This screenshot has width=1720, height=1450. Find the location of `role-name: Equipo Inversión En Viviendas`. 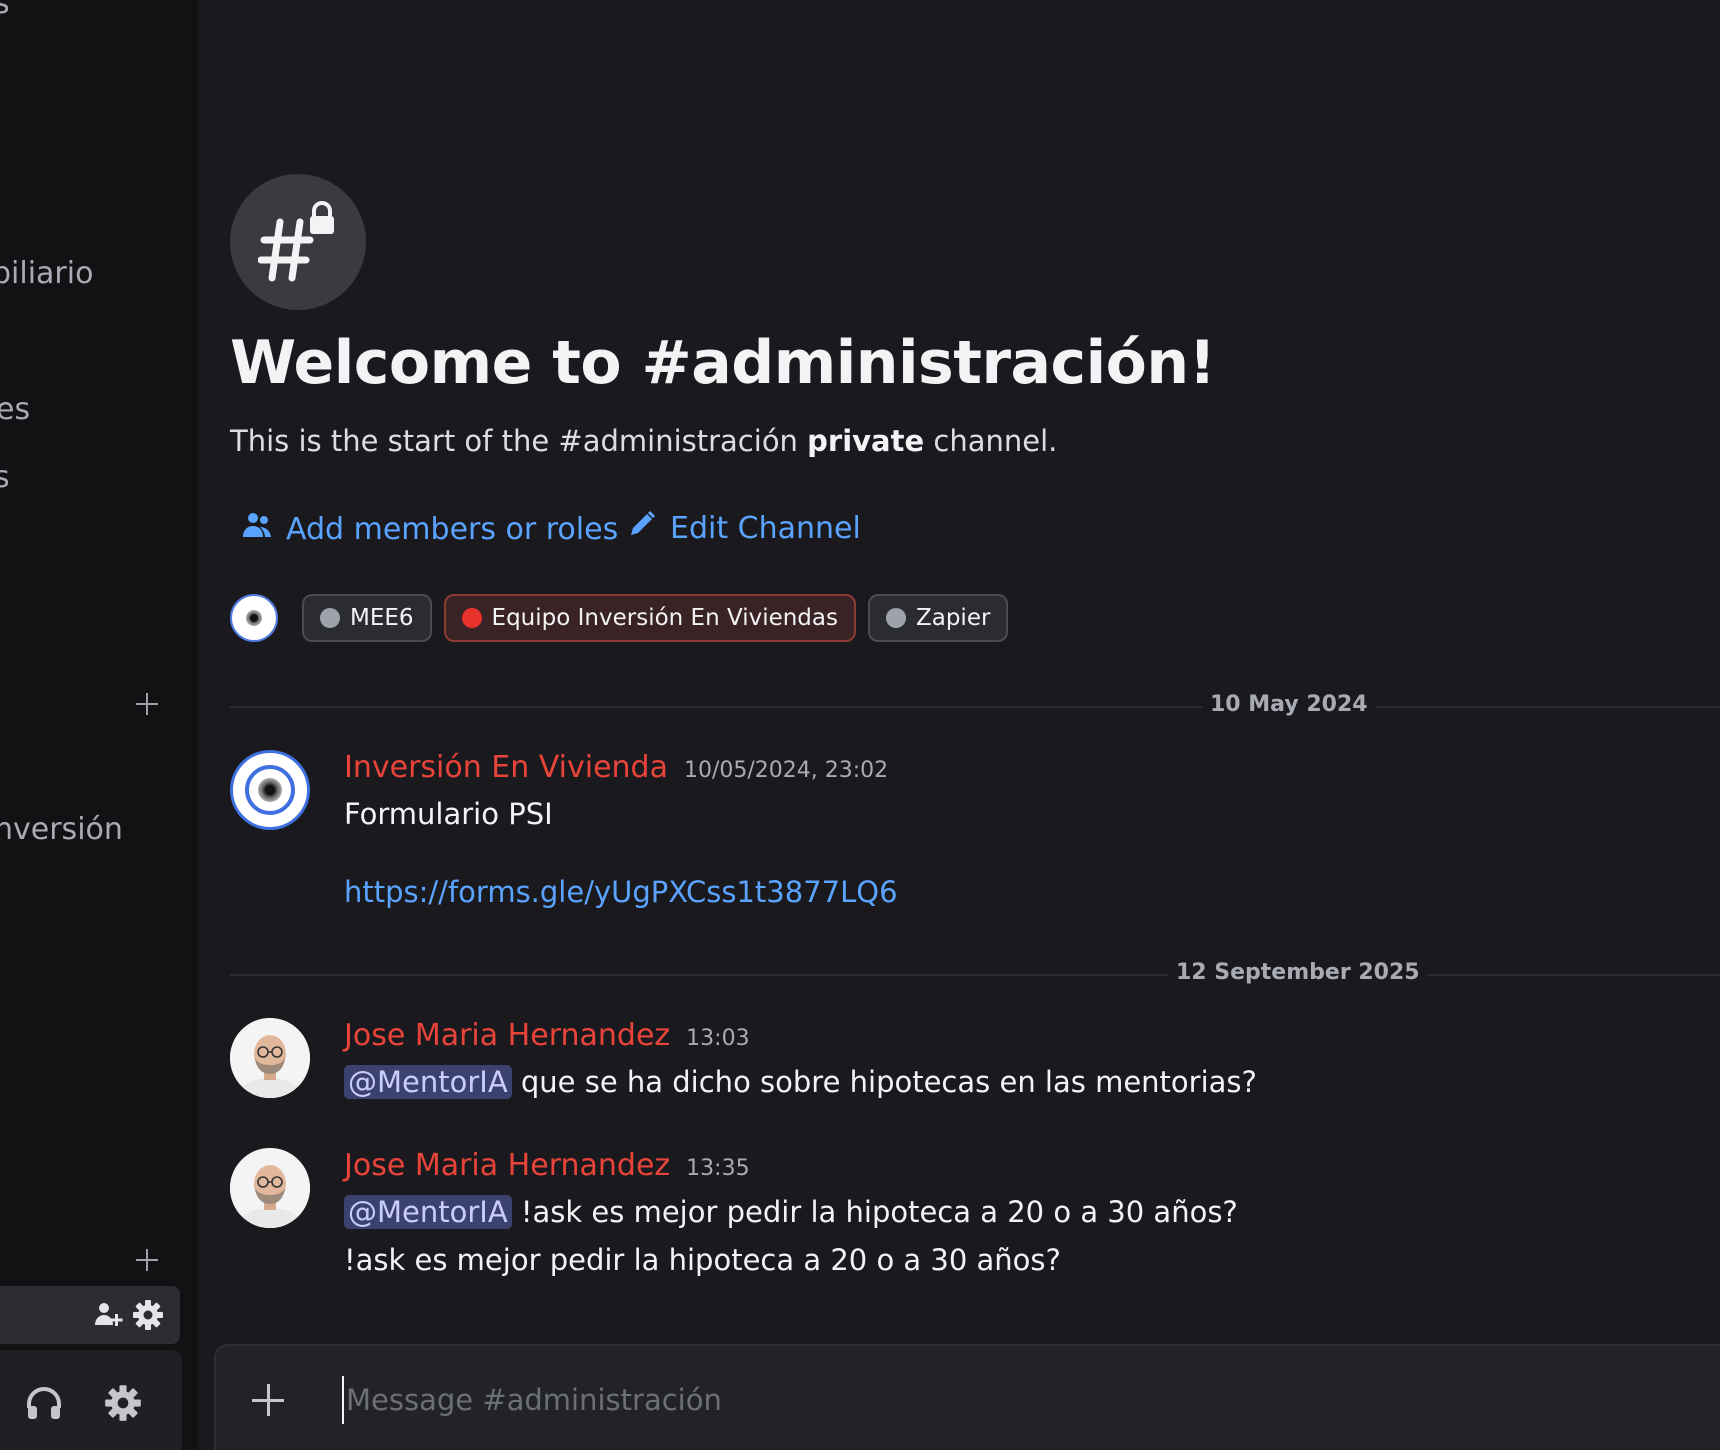

role-name: Equipo Inversión En Viviendas is located at coordinates (664, 618).